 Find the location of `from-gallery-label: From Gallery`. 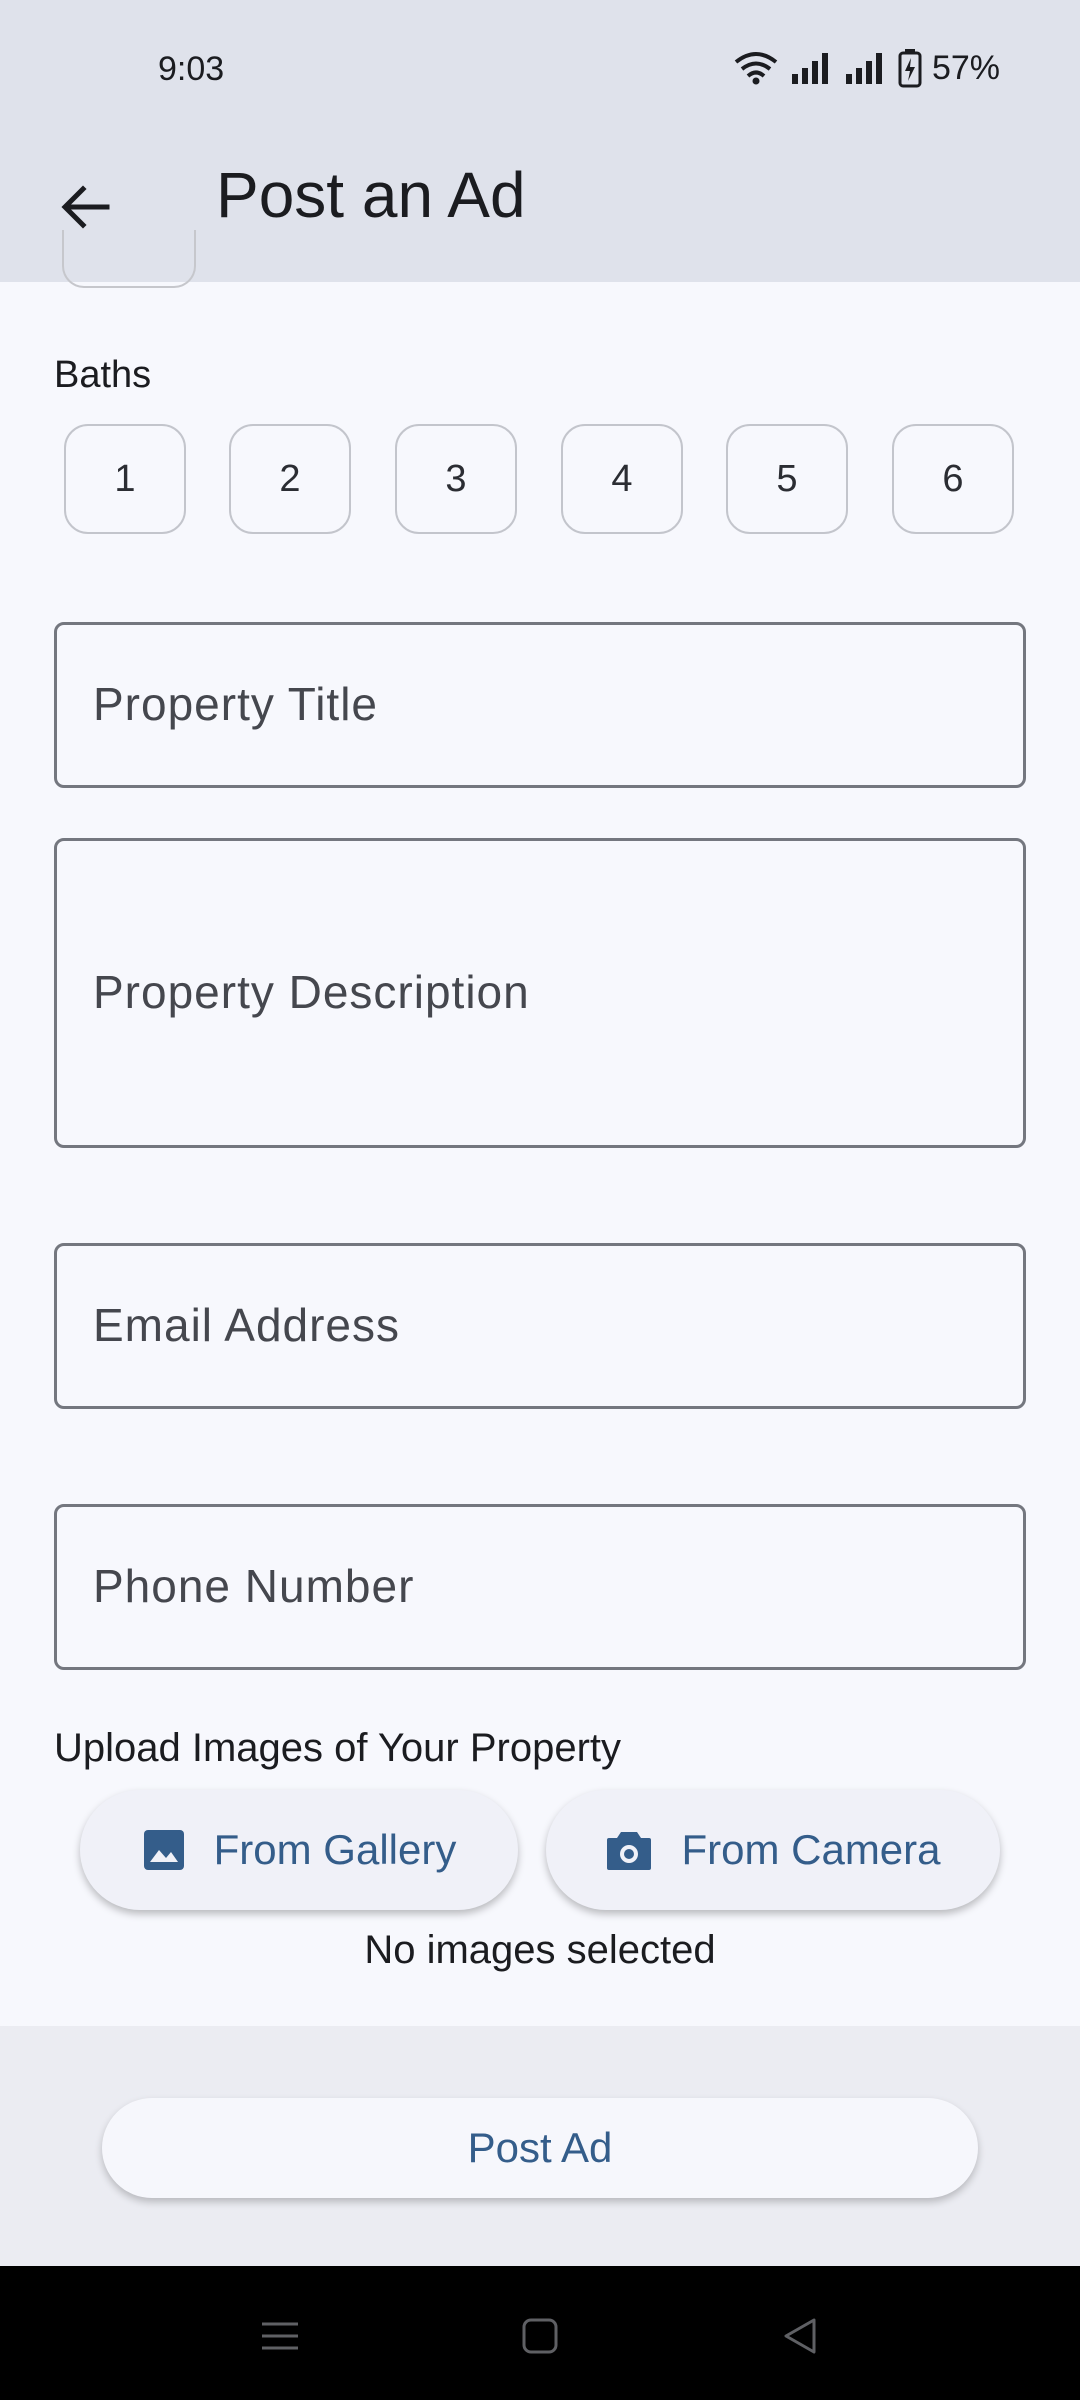

from-gallery-label: From Gallery is located at coordinates (335, 1849).